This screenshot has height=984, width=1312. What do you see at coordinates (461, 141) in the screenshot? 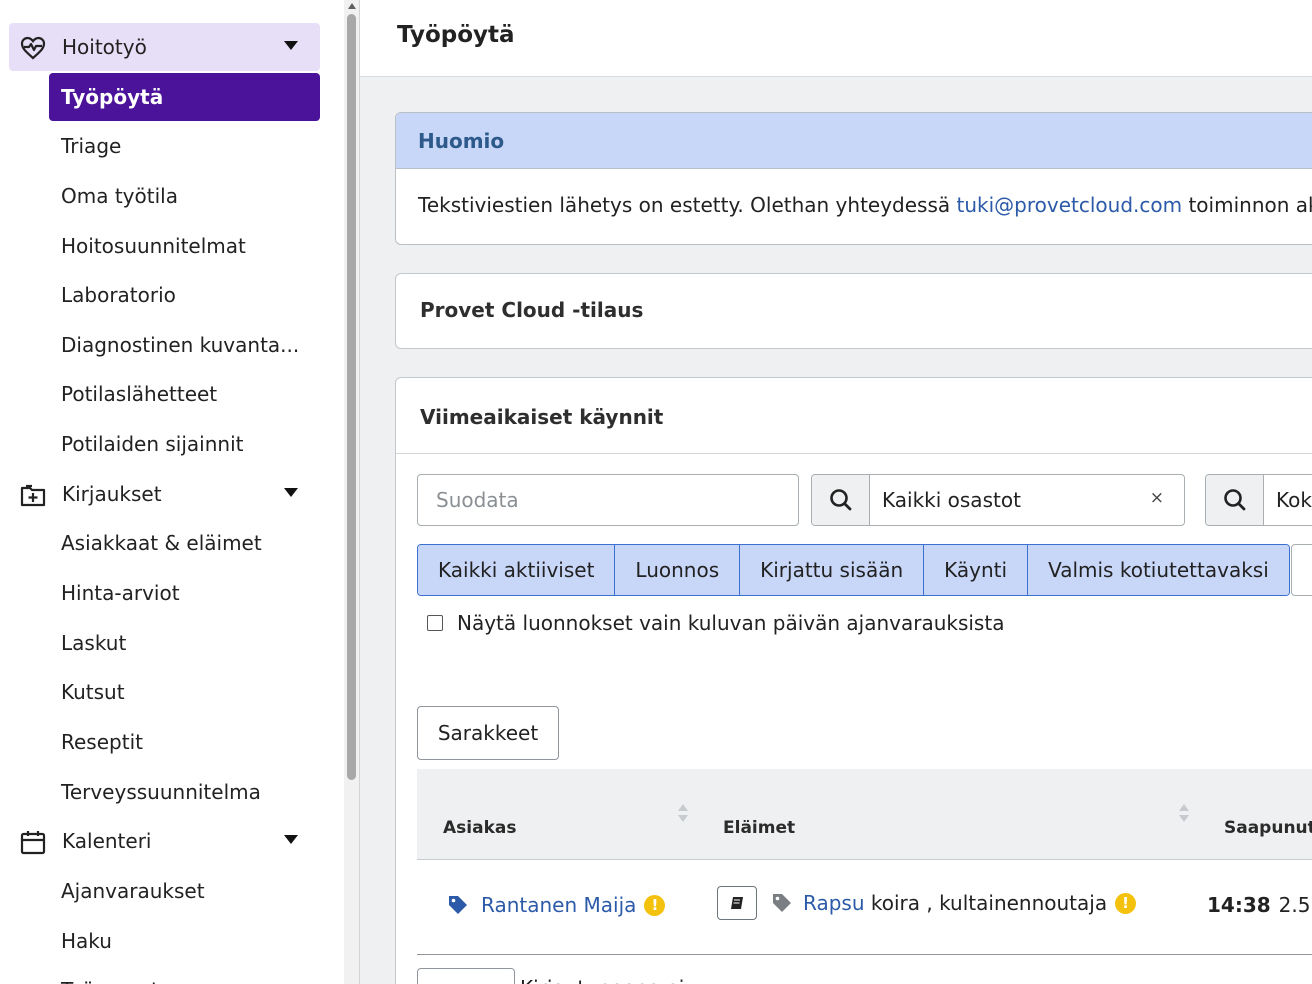
I see `alert-title: Huomio` at bounding box center [461, 141].